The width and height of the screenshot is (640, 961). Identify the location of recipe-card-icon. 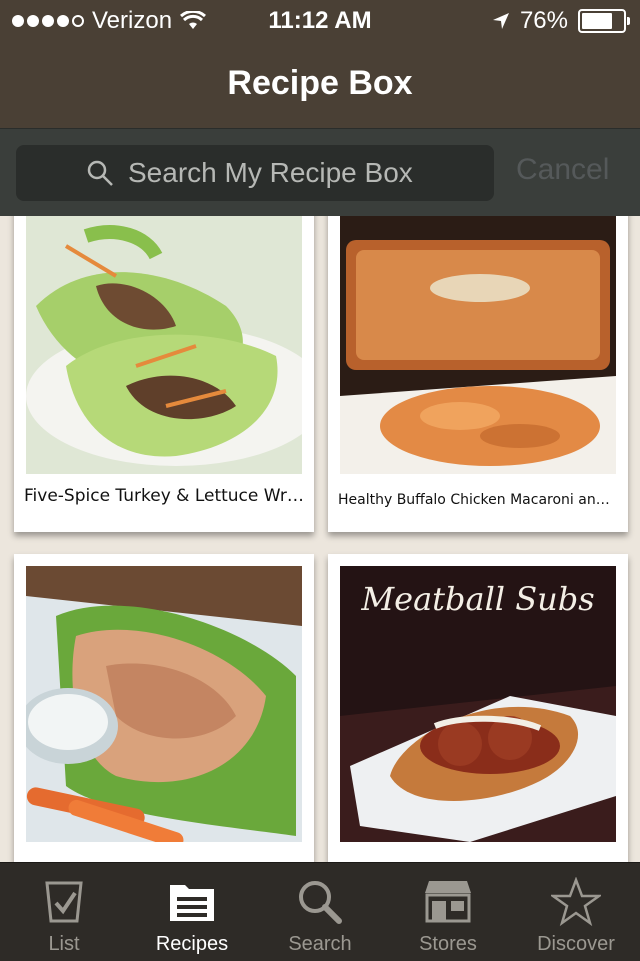
(192, 903).